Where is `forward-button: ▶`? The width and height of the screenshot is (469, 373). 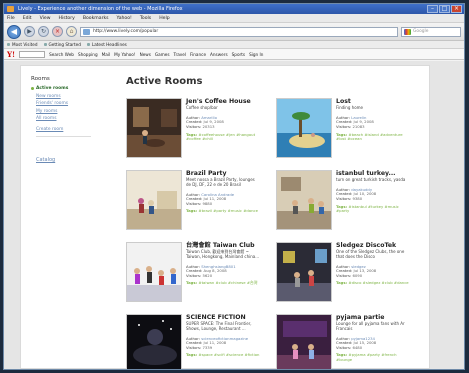
forward-button: ▶ is located at coordinates (29, 31).